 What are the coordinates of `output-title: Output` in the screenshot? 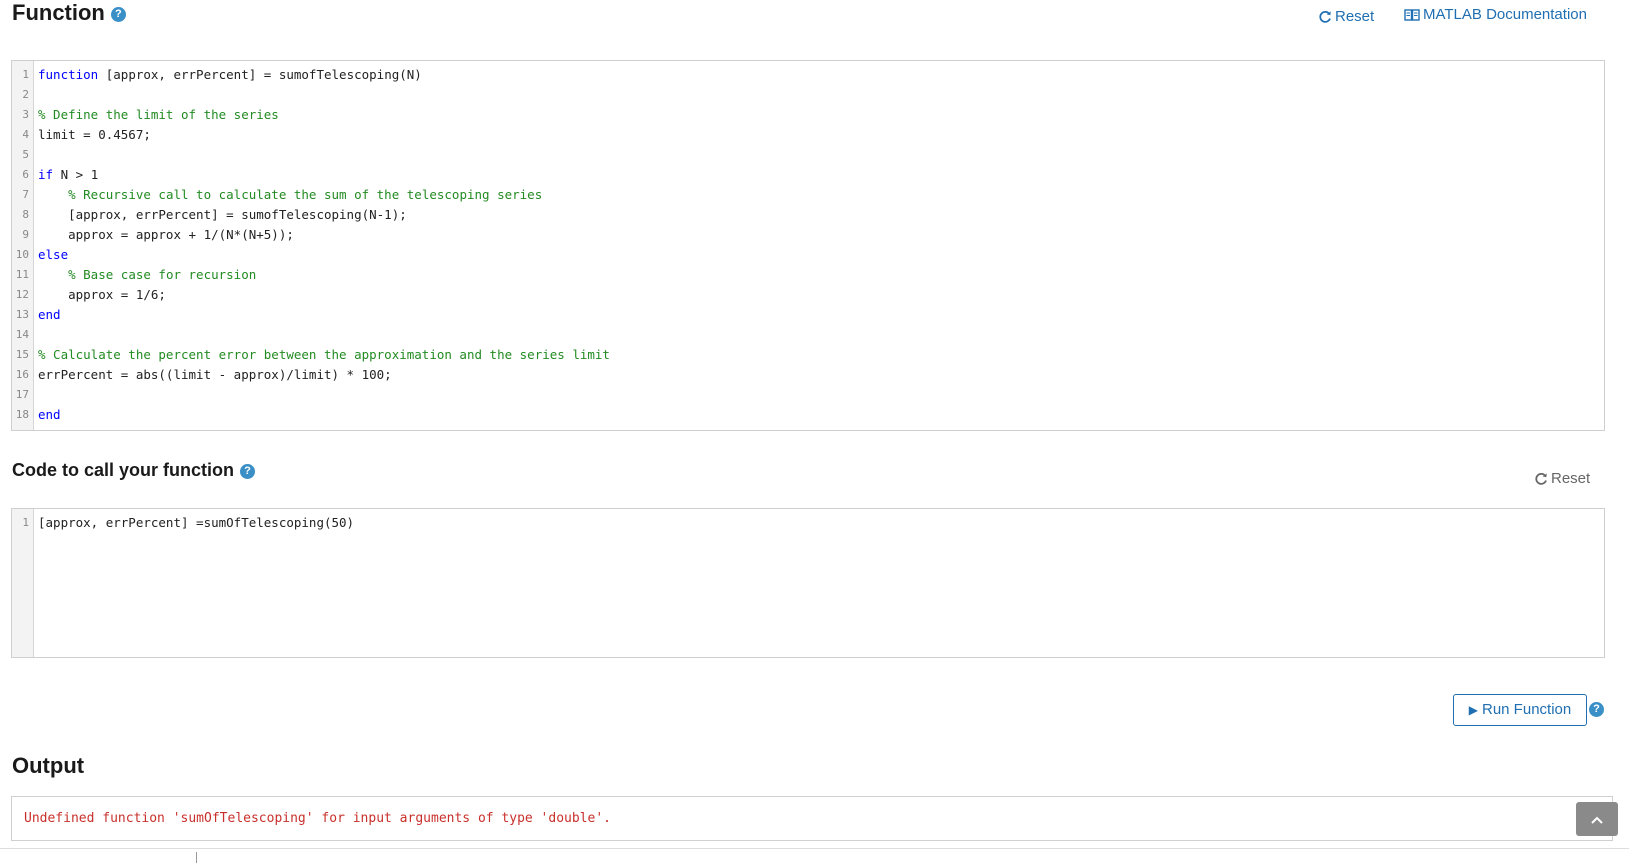 It's located at (48, 765).